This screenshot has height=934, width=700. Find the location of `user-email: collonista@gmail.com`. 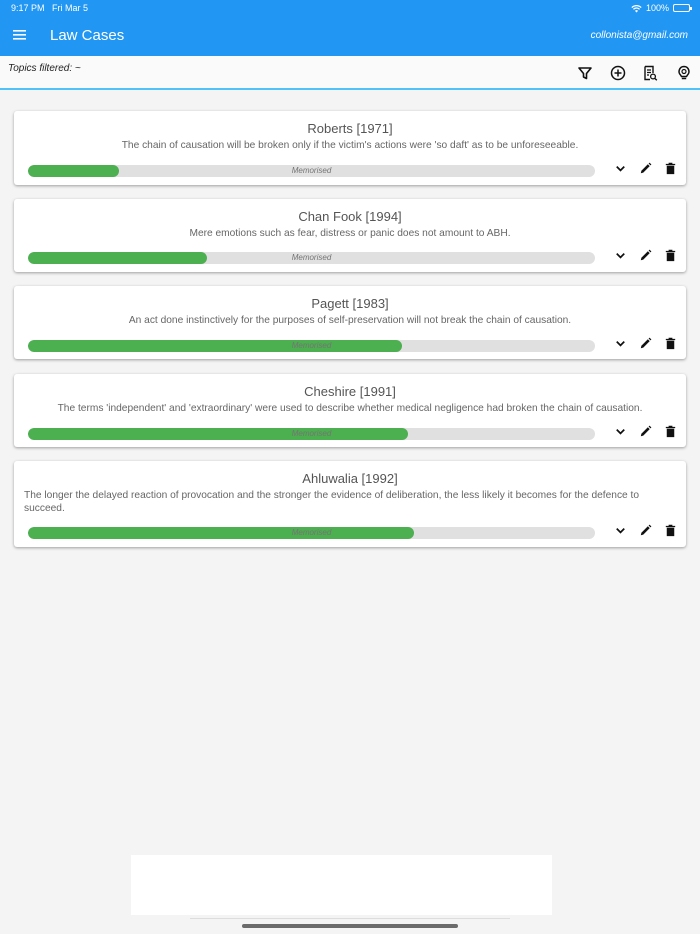

user-email: collonista@gmail.com is located at coordinates (639, 35).